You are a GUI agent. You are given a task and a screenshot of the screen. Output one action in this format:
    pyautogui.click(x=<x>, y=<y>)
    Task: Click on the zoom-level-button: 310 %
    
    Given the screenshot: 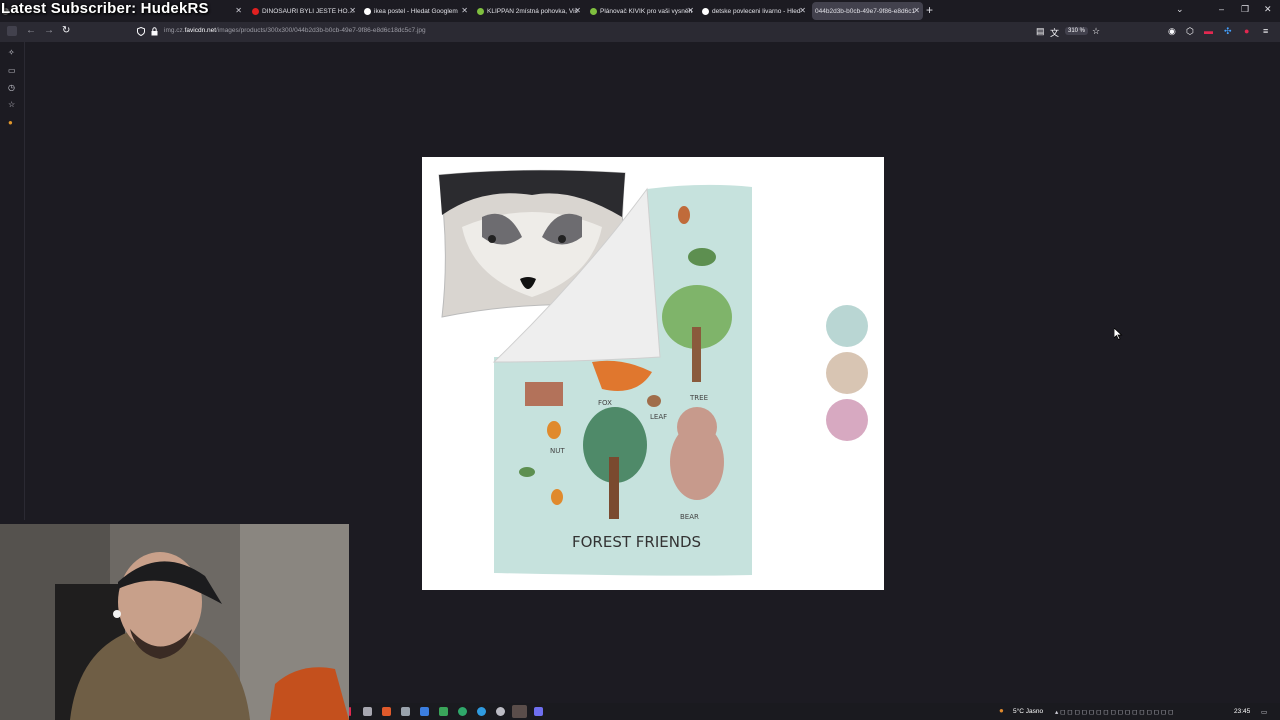 What is the action you would take?
    pyautogui.click(x=1077, y=31)
    